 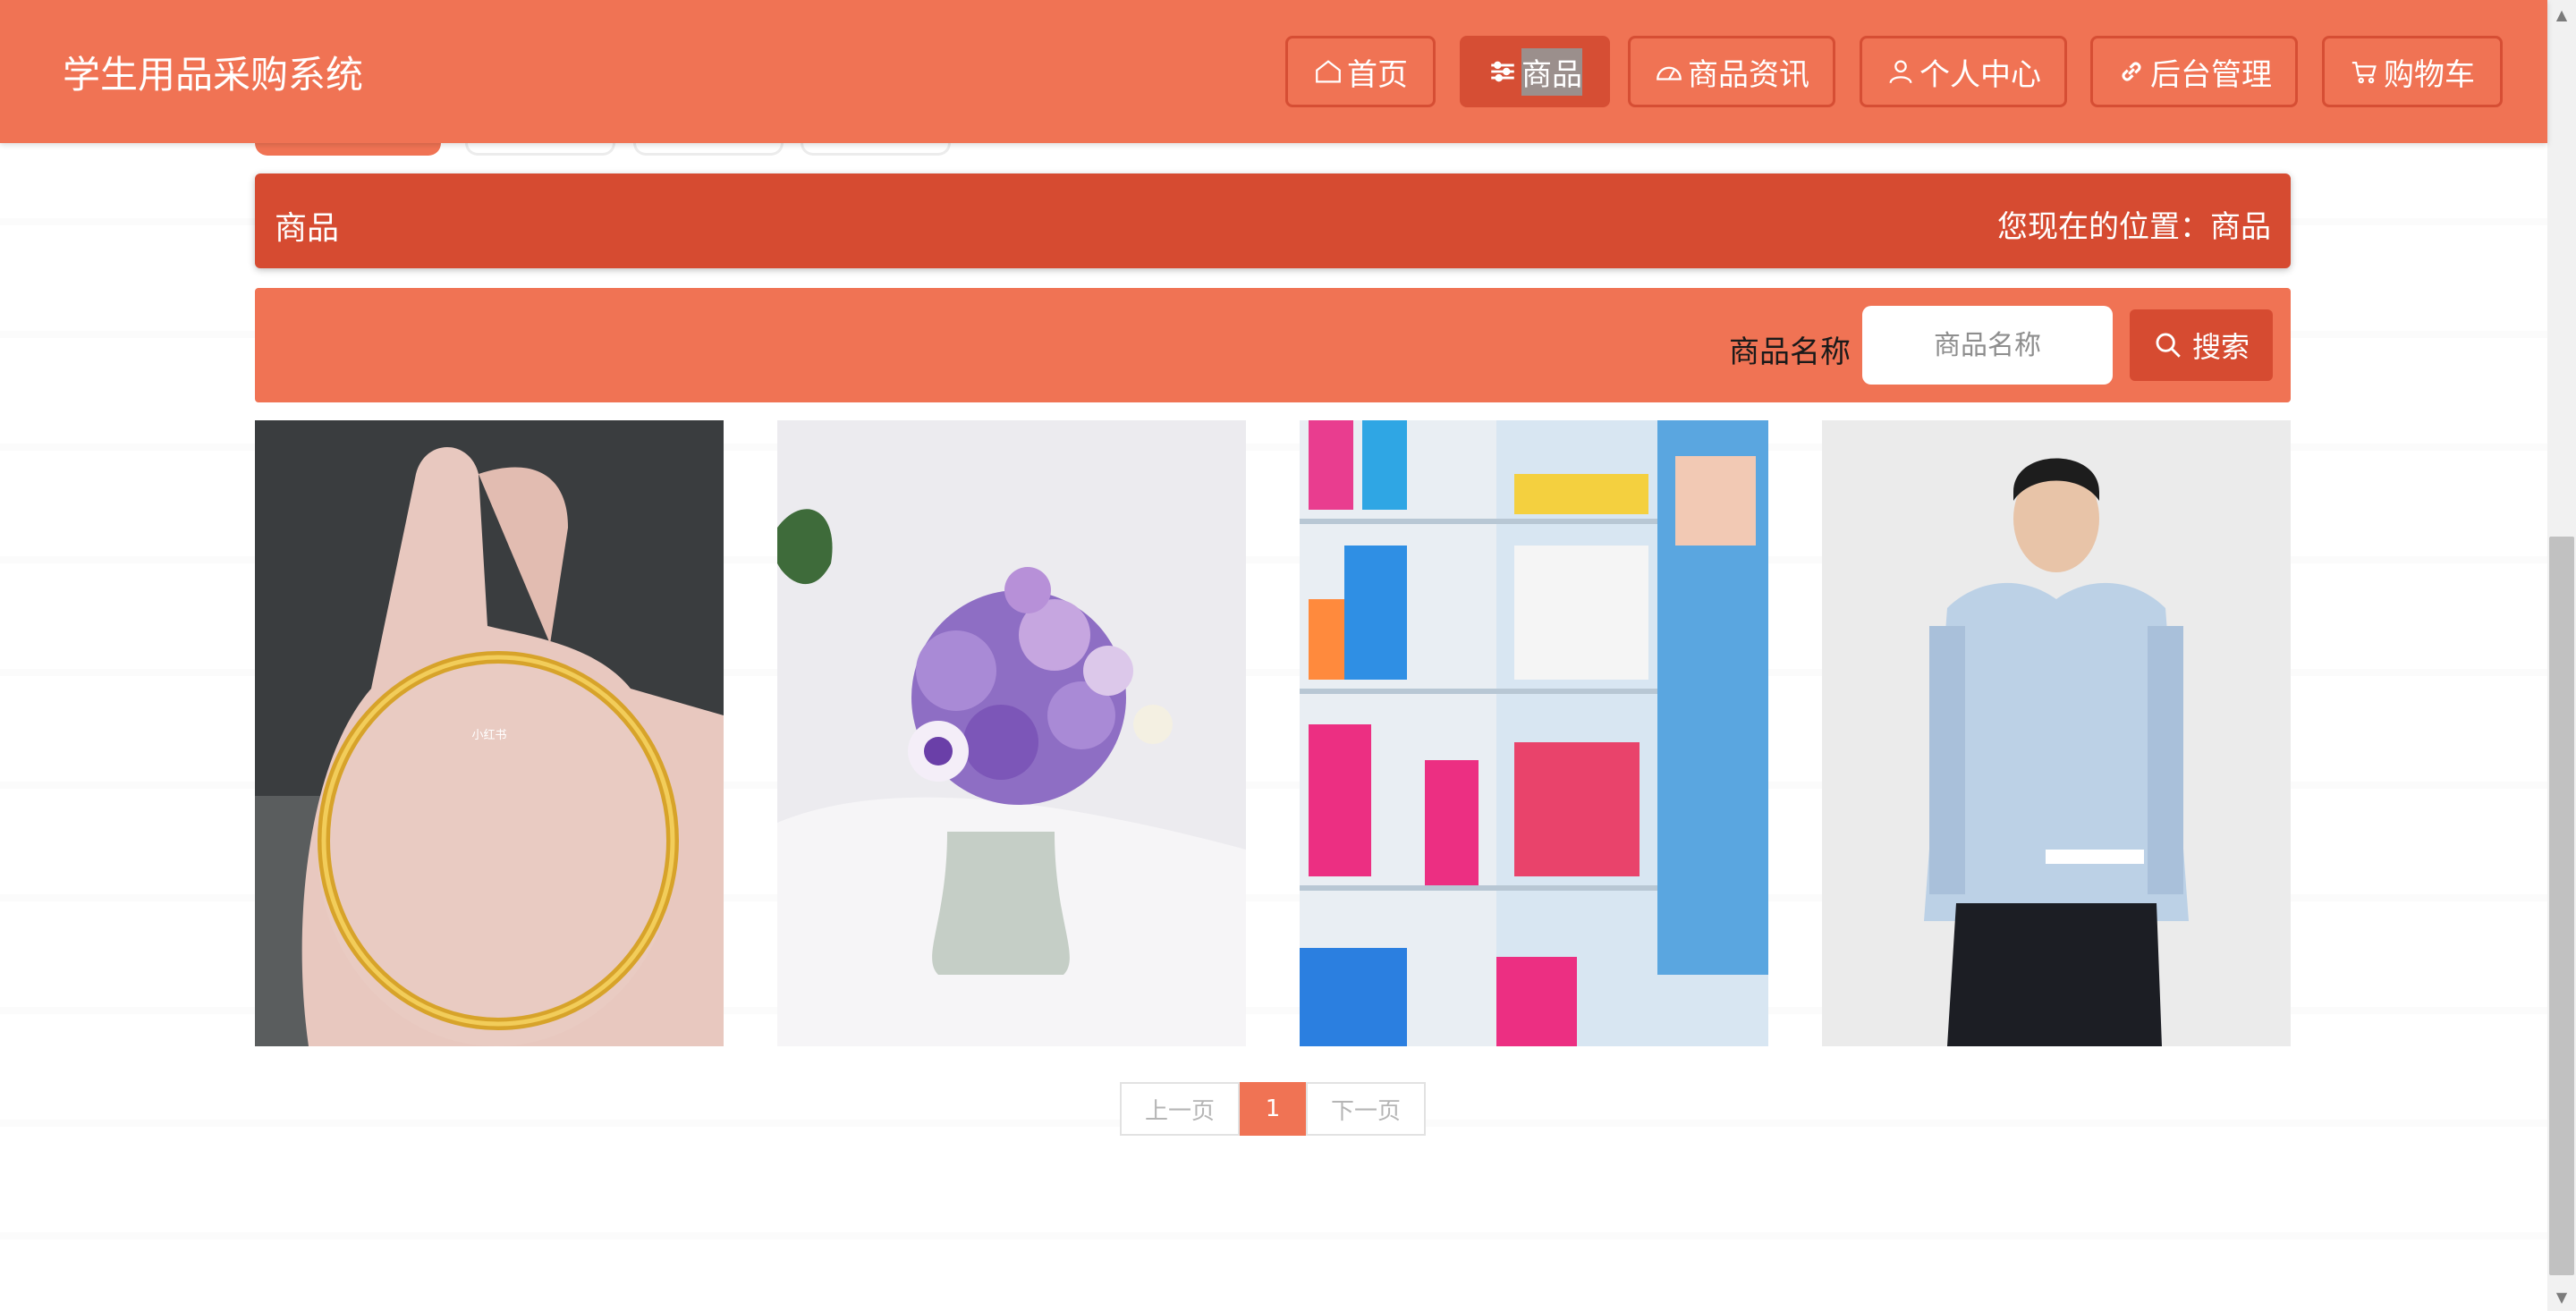 I want to click on search-button-label: 搜索, so click(x=2220, y=347).